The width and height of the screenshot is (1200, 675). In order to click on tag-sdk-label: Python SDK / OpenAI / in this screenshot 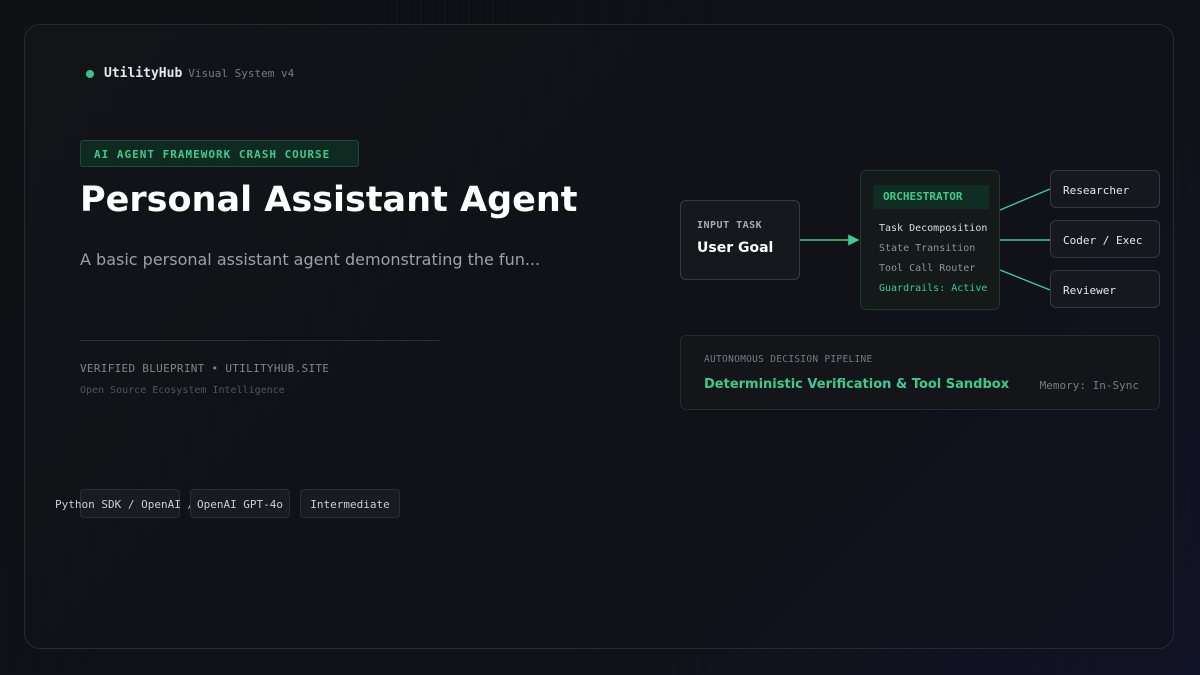, I will do `click(125, 504)`.